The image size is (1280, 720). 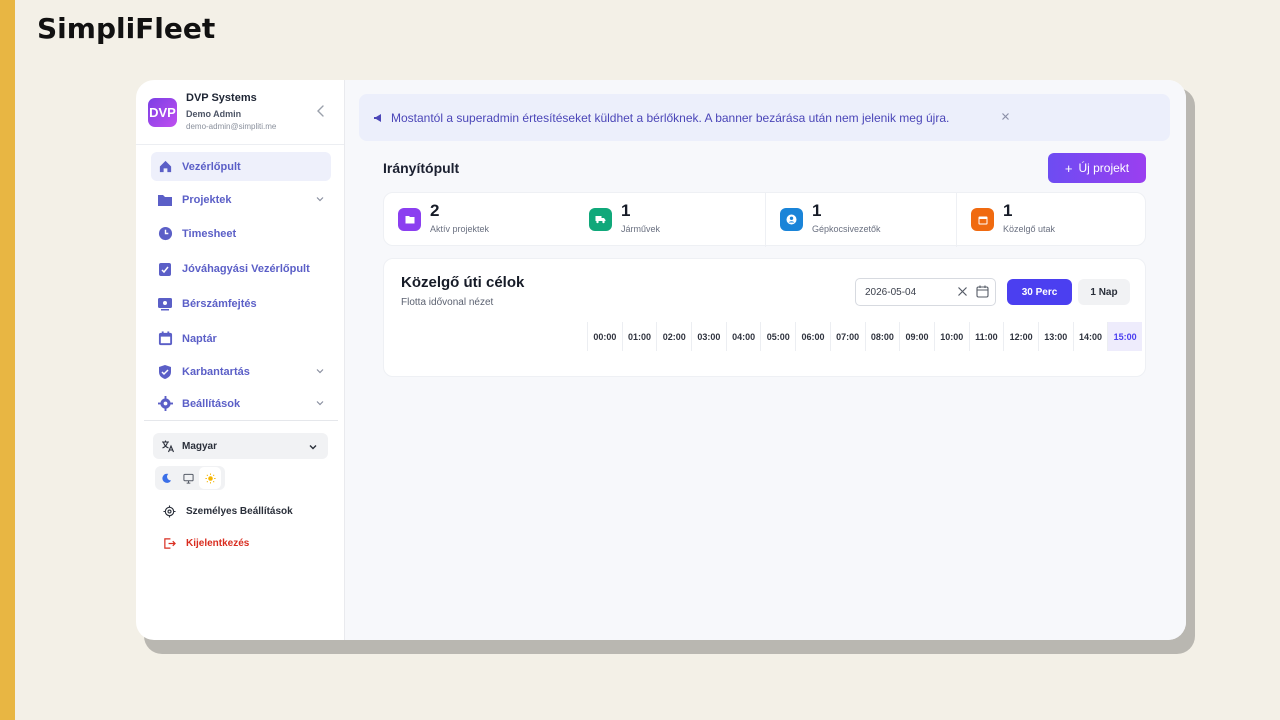 I want to click on sidebar-item-label: Karbantartás, so click(x=216, y=371).